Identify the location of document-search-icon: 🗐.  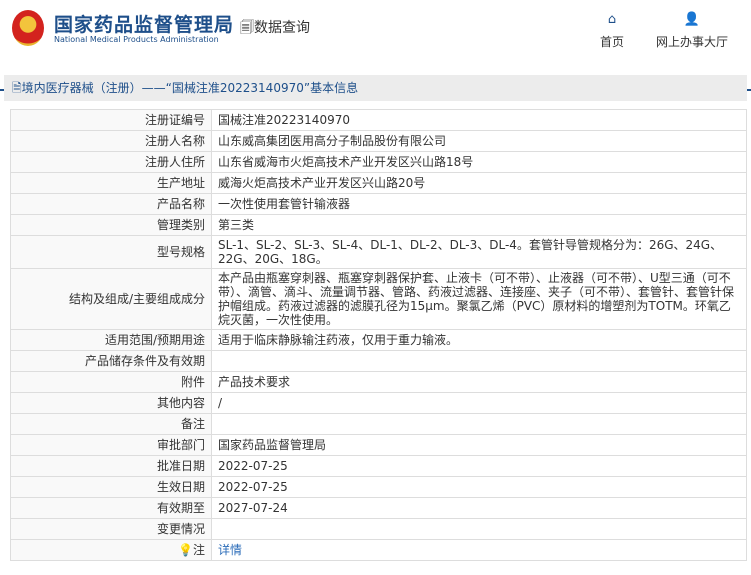
(247, 28).